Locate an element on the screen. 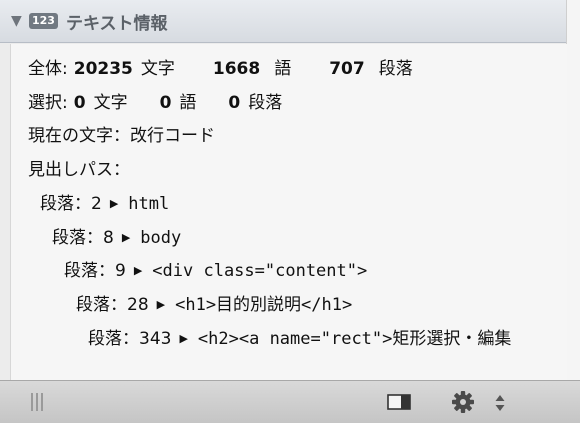  total-label: 全体: is located at coordinates (48, 69).